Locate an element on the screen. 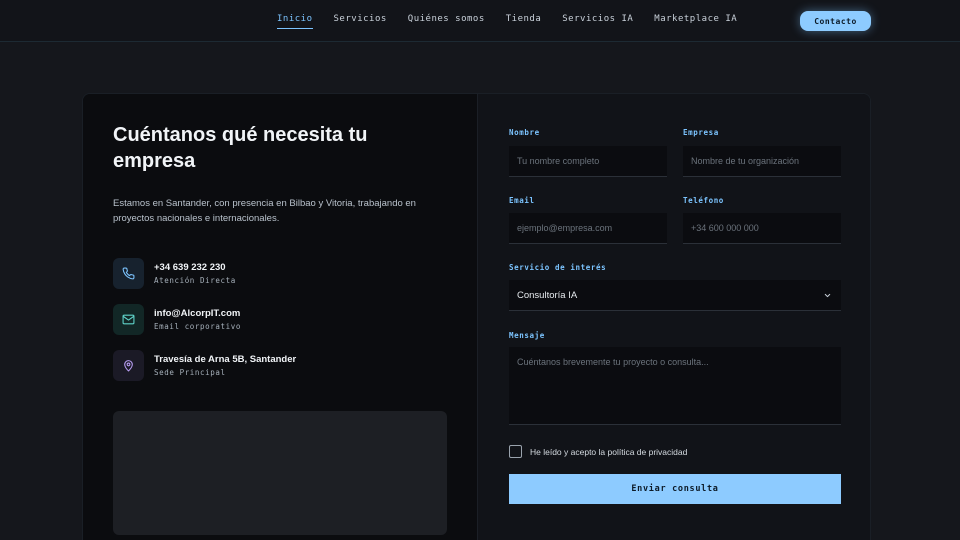  phone-icon is located at coordinates (128, 273).